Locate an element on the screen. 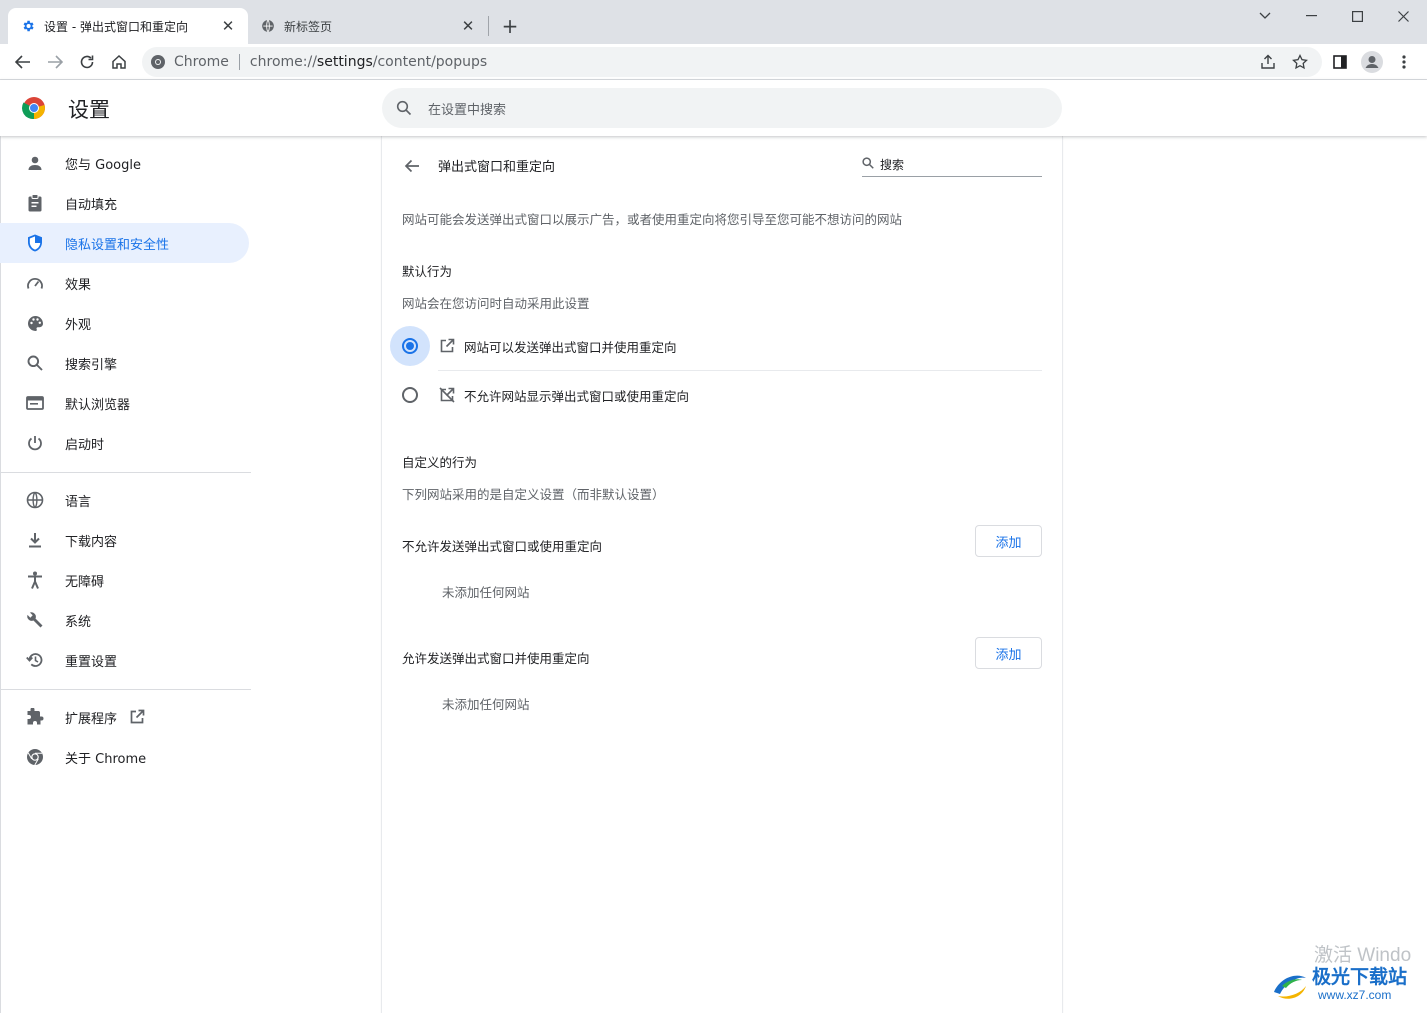 The height and width of the screenshot is (1013, 1427). gear-icon is located at coordinates (28, 26).